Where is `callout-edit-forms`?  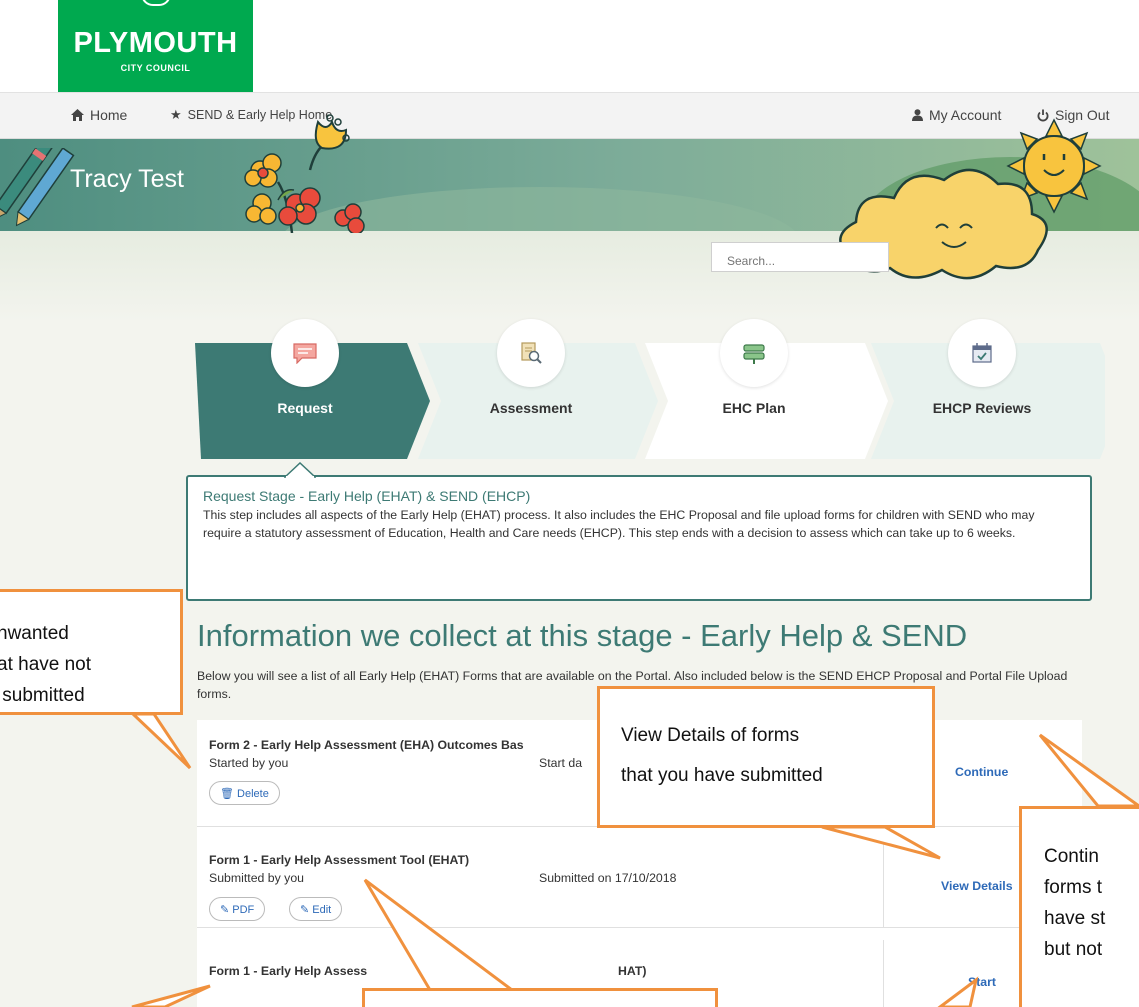
callout-edit-forms is located at coordinates (540, 997).